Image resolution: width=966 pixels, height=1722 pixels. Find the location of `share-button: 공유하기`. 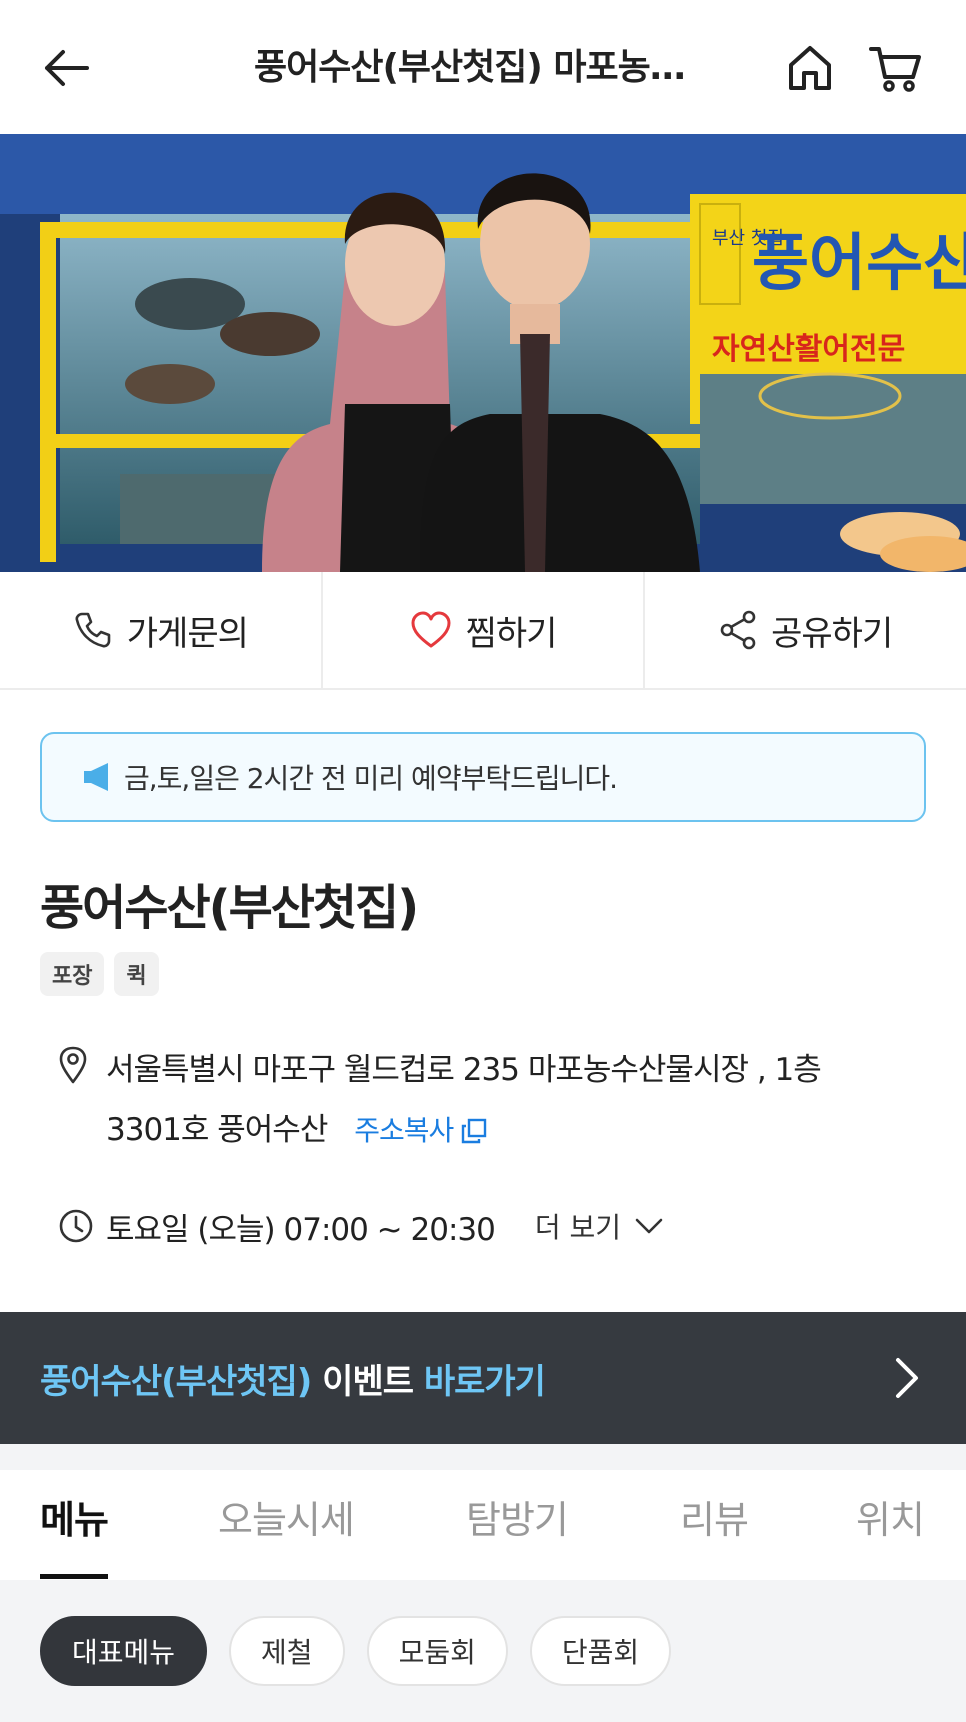

share-button: 공유하기 is located at coordinates (804, 630).